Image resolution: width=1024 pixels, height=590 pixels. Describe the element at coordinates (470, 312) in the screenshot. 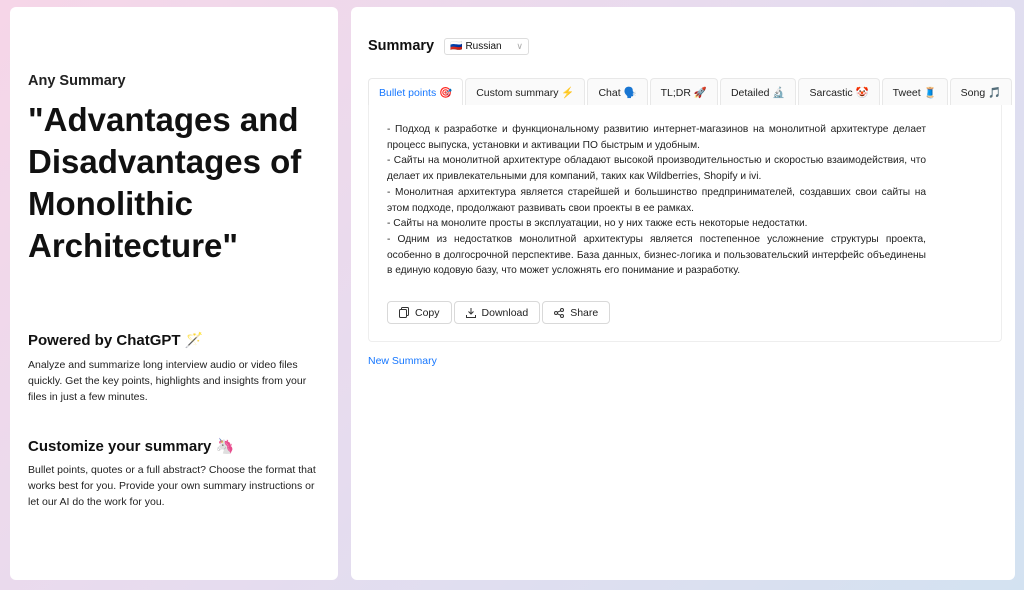

I see `download-icon` at that location.